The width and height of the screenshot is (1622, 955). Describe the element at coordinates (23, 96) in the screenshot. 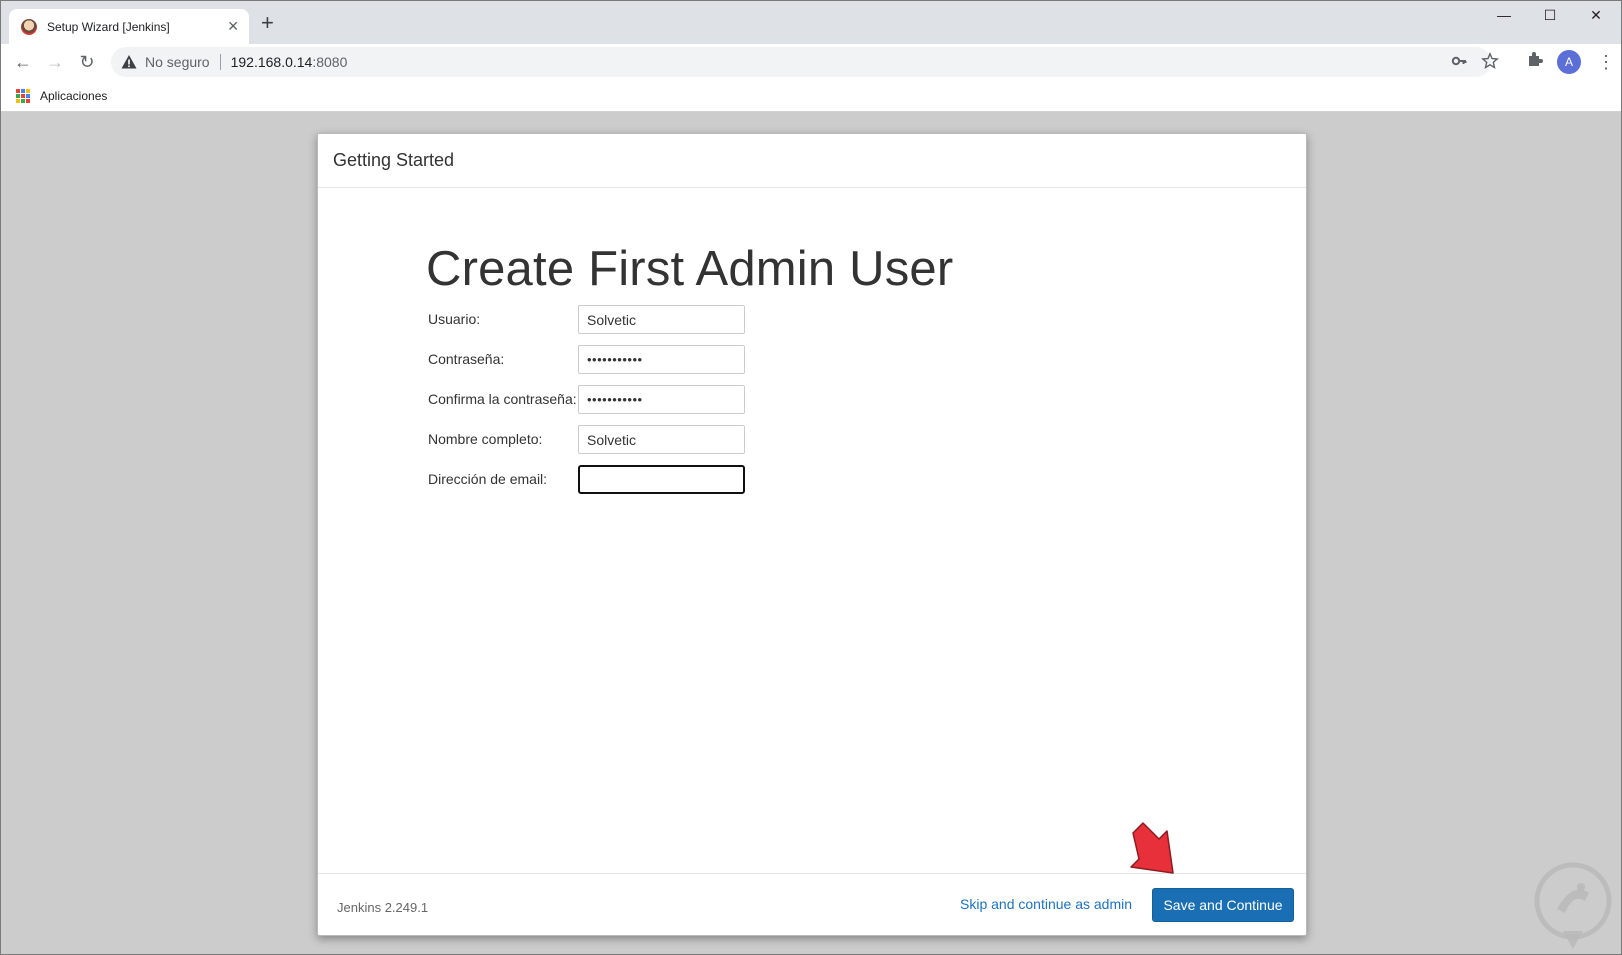

I see `apps-grid-icon` at that location.